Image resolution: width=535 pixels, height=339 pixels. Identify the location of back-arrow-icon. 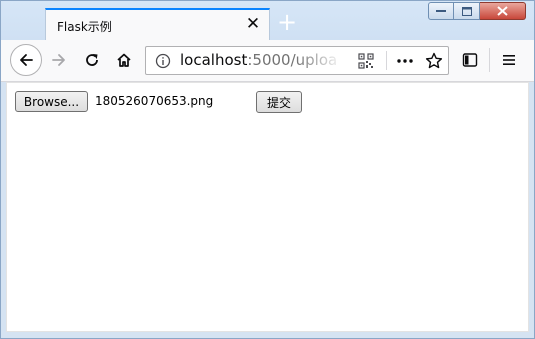
(26, 60).